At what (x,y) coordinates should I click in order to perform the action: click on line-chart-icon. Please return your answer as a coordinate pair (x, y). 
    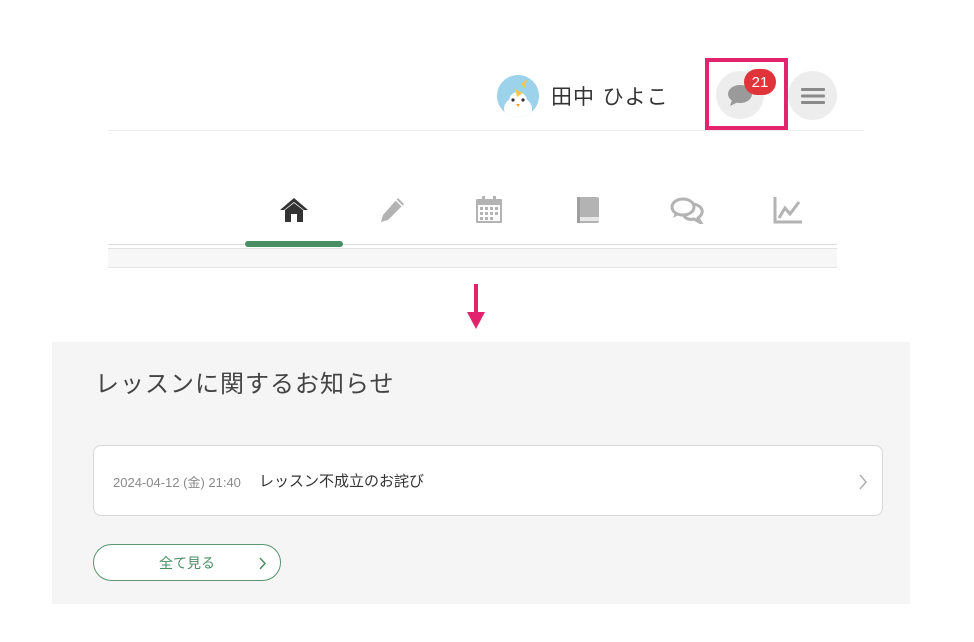
    Looking at the image, I should click on (787, 210).